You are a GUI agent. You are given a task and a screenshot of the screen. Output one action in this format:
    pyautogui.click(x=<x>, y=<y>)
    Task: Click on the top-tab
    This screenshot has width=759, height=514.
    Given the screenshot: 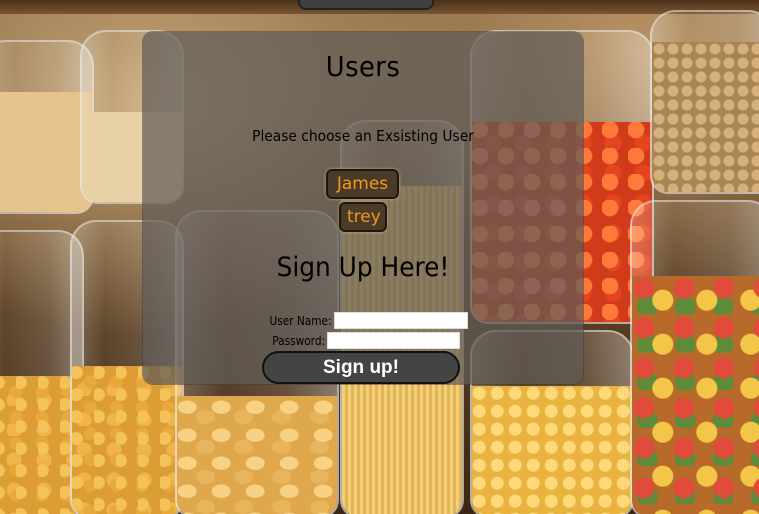 What is the action you would take?
    pyautogui.click(x=366, y=5)
    